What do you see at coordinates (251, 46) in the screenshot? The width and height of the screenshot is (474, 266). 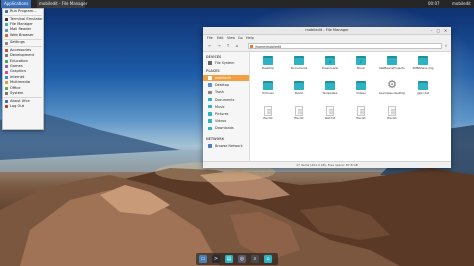 I see `location-home-icon` at bounding box center [251, 46].